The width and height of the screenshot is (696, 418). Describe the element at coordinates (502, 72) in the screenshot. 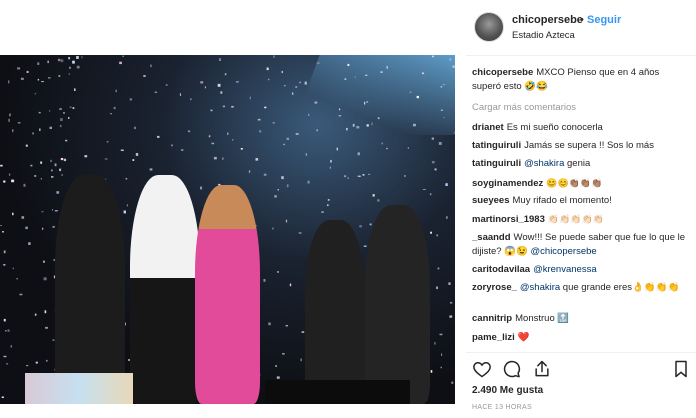

I see `caption-username: chicopersebe` at that location.